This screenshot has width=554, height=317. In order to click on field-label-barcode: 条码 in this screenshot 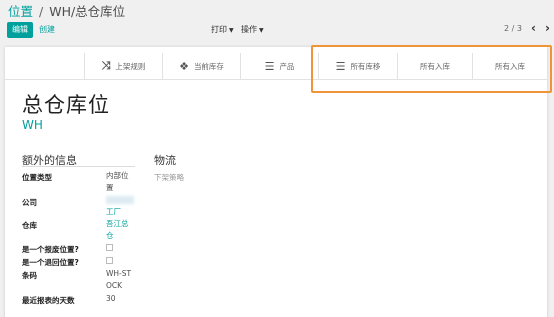, I will do `click(29, 275)`.